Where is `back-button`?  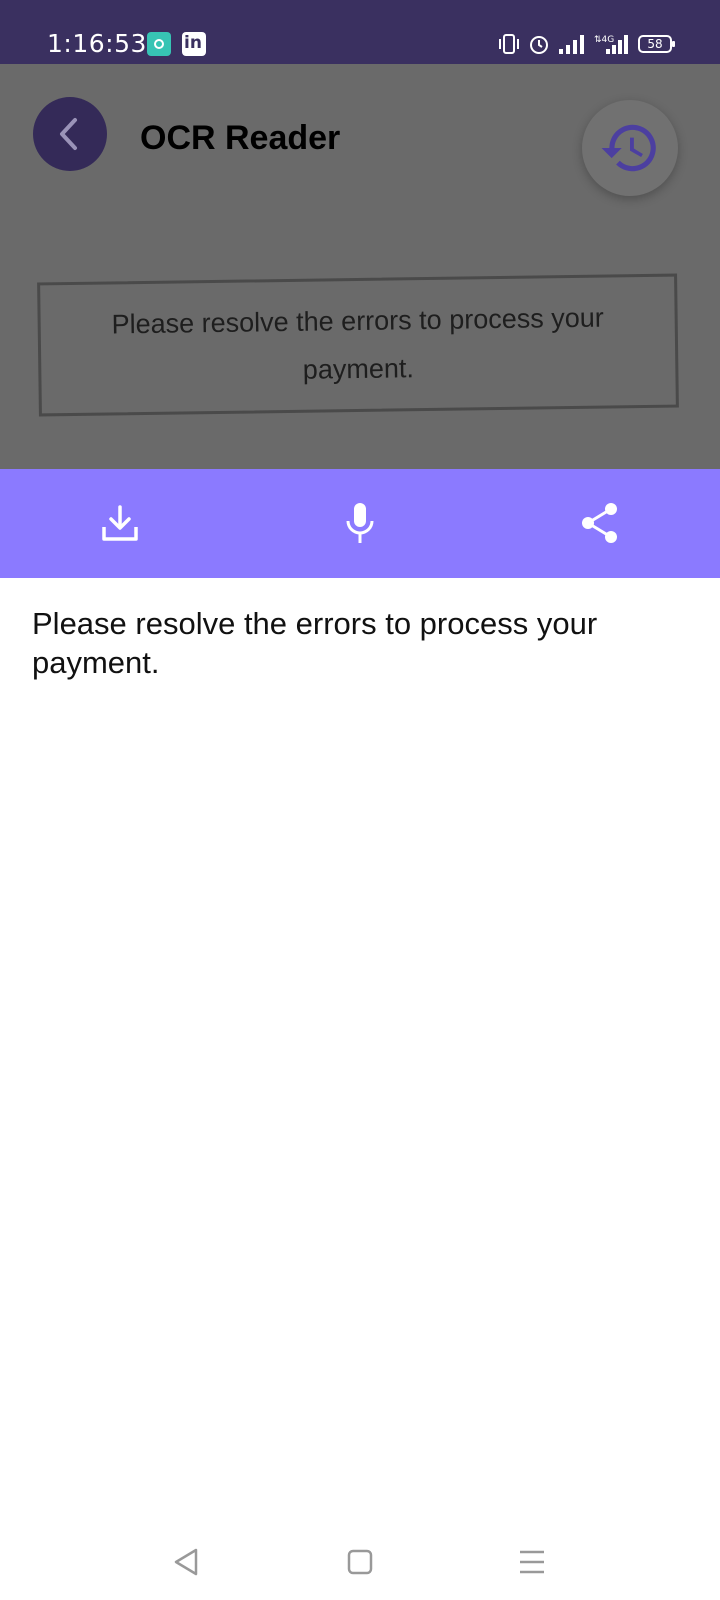
back-button is located at coordinates (70, 134).